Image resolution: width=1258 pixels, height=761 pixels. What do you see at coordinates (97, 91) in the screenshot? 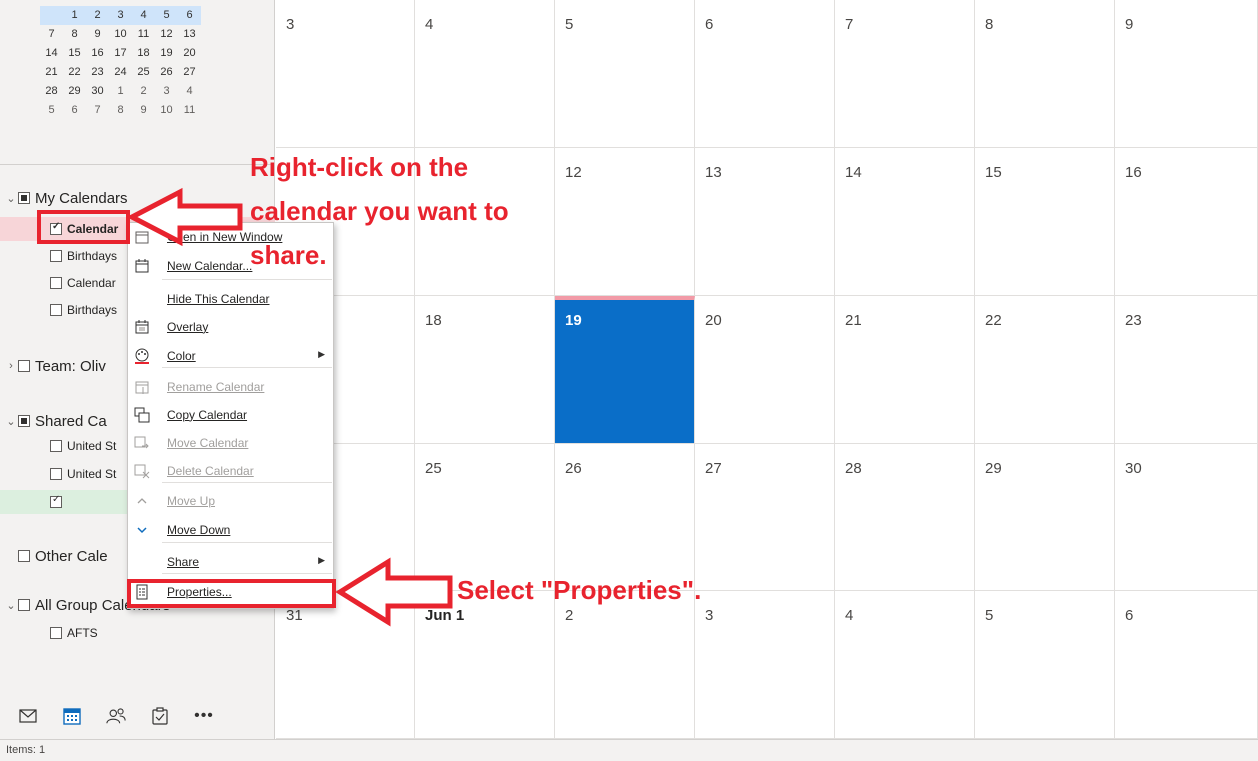
I see `mini-calendar-day: 30` at bounding box center [97, 91].